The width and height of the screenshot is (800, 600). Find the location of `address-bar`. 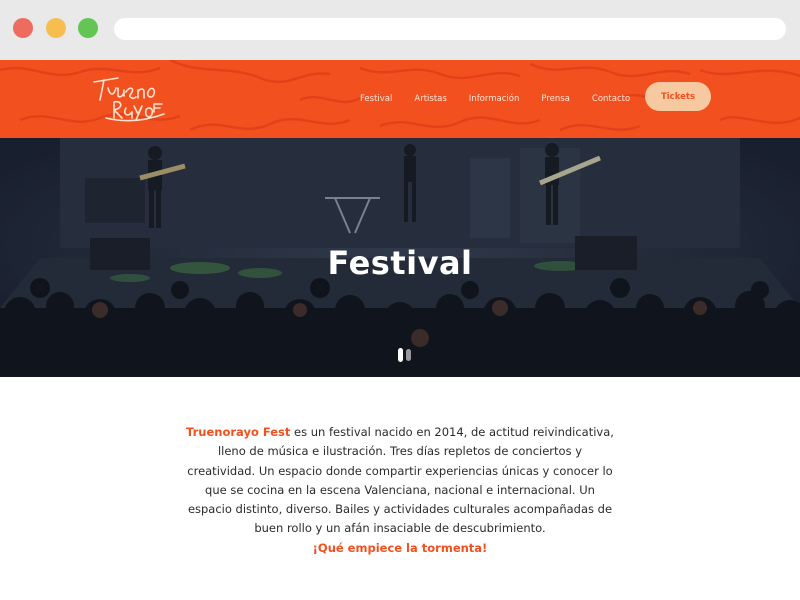

address-bar is located at coordinates (450, 29).